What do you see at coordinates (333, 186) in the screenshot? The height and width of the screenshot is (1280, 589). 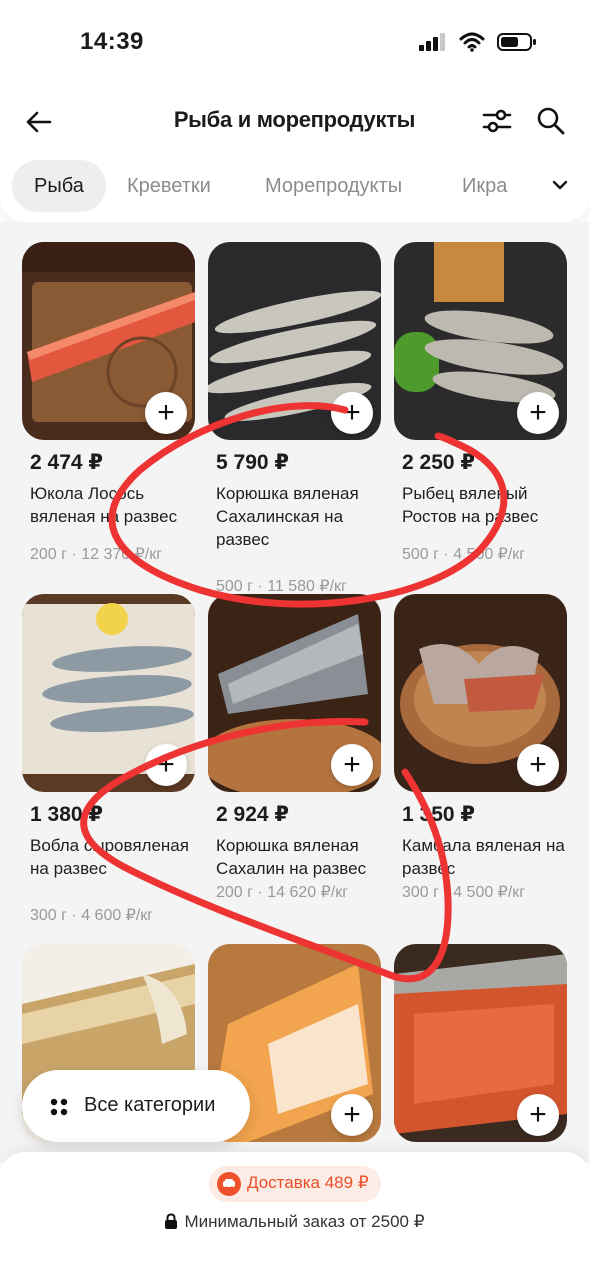 I see `tab-seafood: Морепродукты` at bounding box center [333, 186].